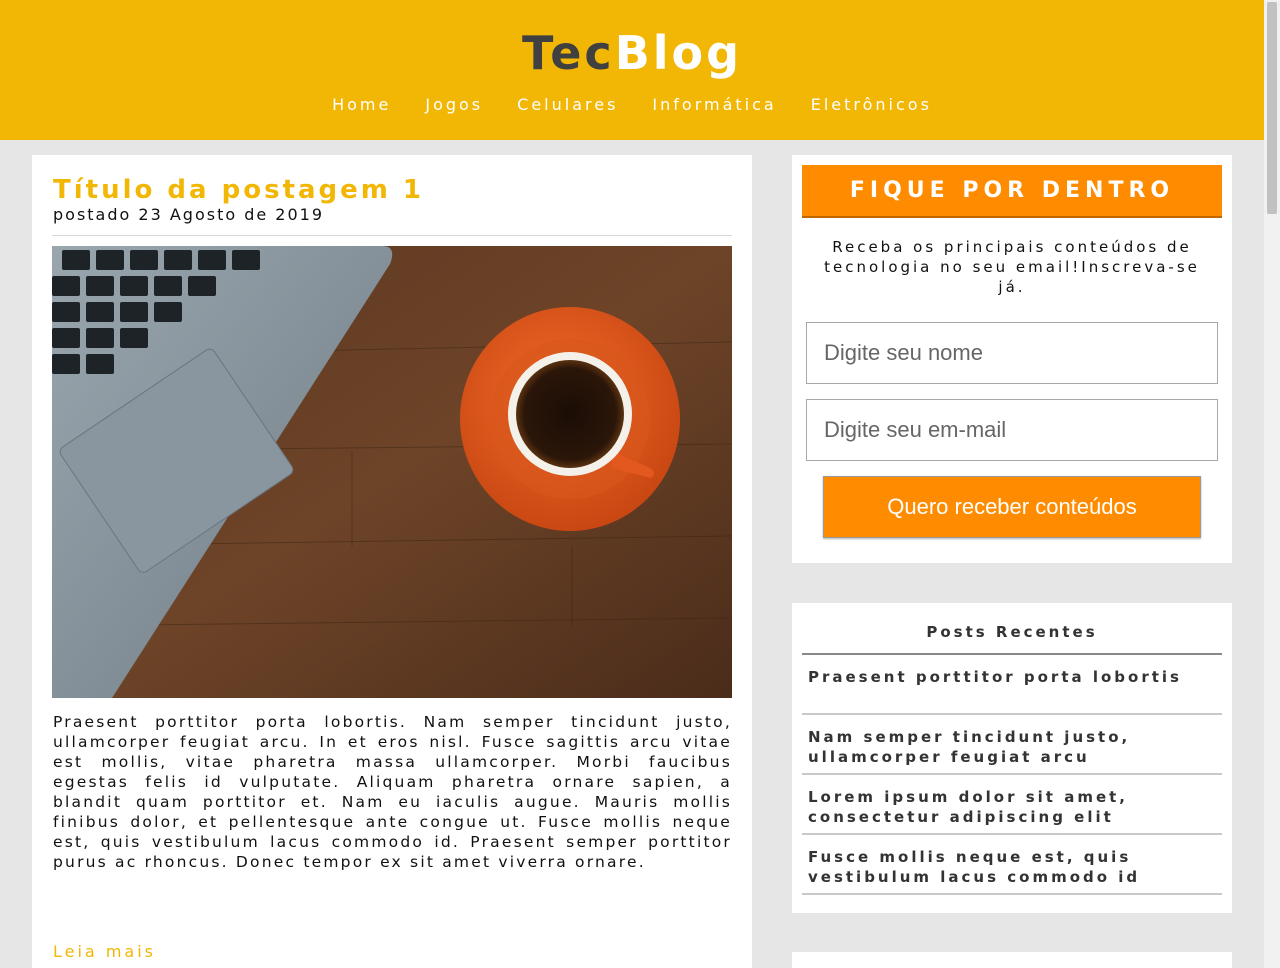  I want to click on sidebar-card-partial, so click(1012, 960).